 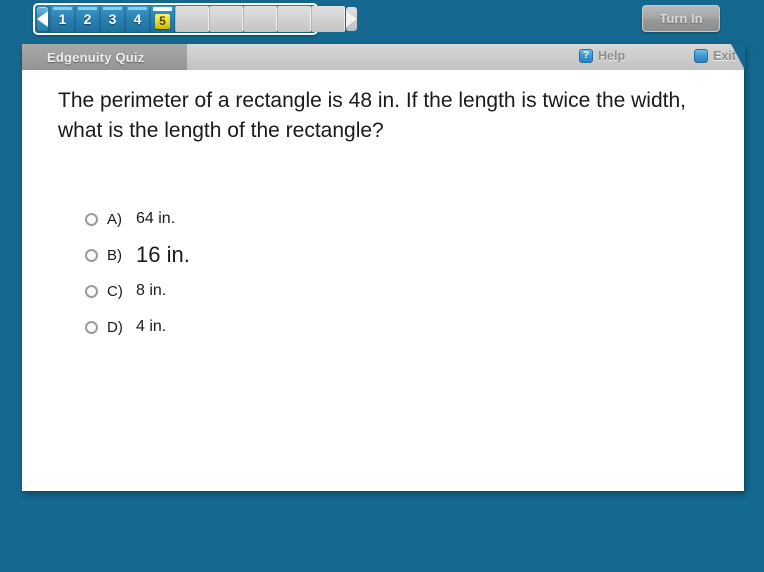 What do you see at coordinates (724, 56) in the screenshot?
I see `exit-label: Exit` at bounding box center [724, 56].